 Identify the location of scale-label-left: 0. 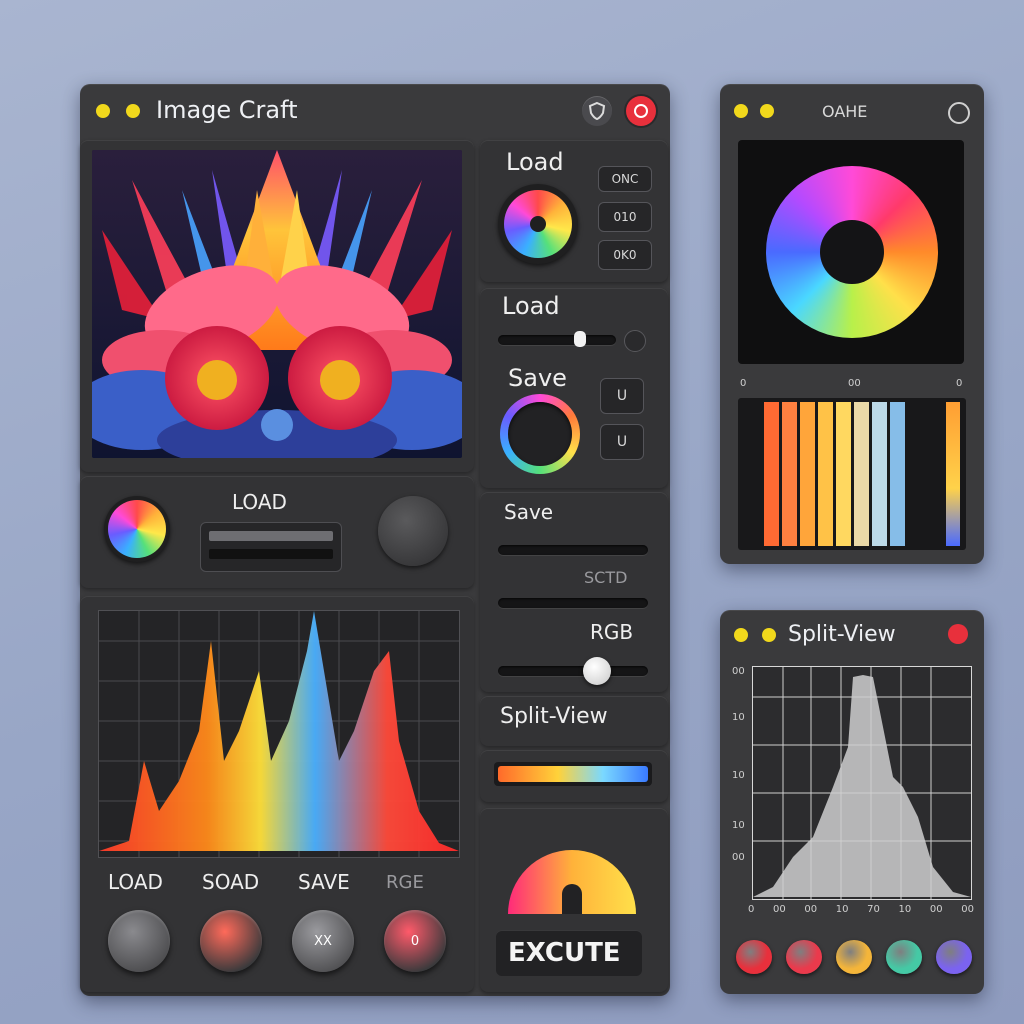
(743, 383).